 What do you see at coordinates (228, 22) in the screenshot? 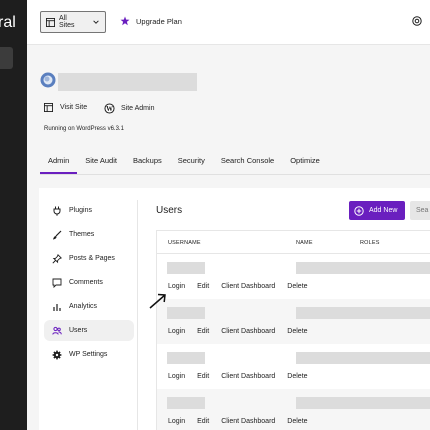
I see `top-bar: All Sites Upgrade Plan` at bounding box center [228, 22].